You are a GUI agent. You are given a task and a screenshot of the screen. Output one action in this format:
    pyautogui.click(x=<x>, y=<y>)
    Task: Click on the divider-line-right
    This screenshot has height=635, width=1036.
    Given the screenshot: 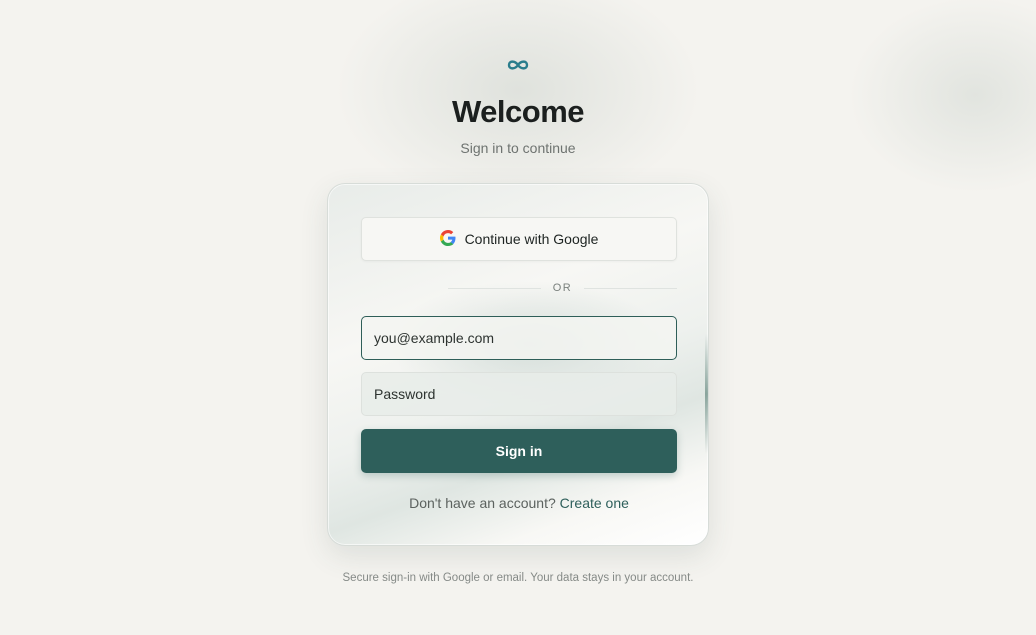 What is the action you would take?
    pyautogui.click(x=630, y=288)
    